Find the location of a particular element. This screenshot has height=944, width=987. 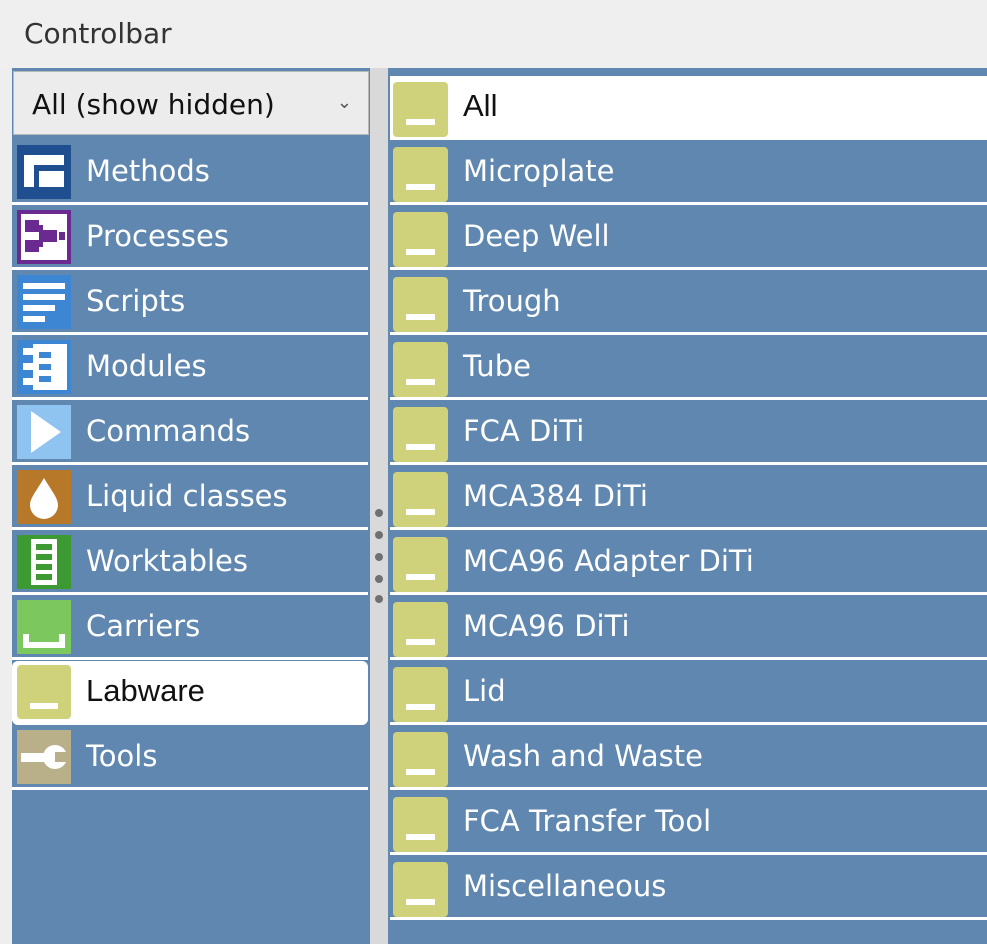

modules-icon is located at coordinates (44, 367).